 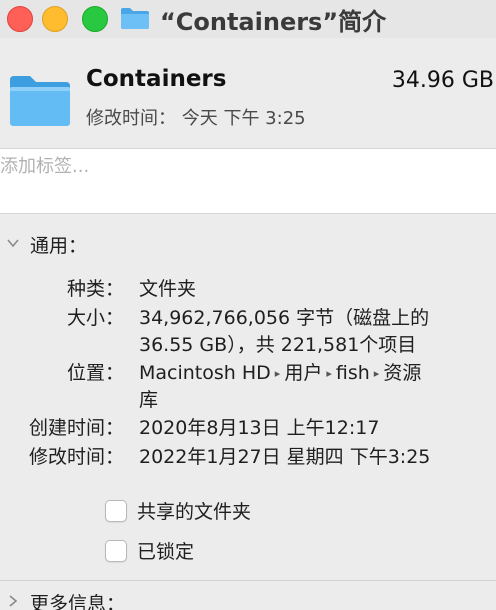 I want to click on tags-area, so click(x=248, y=181).